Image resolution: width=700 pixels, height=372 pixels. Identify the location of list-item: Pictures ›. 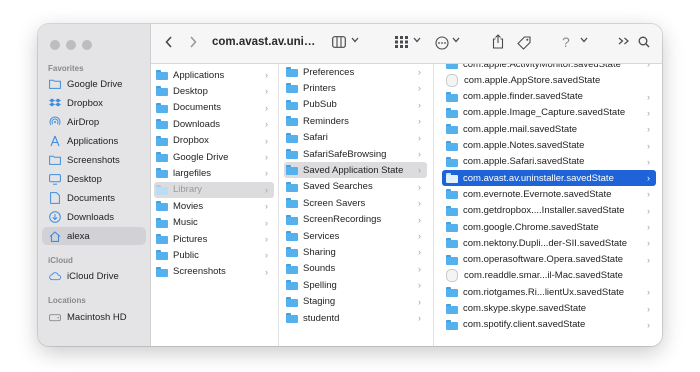
(214, 239).